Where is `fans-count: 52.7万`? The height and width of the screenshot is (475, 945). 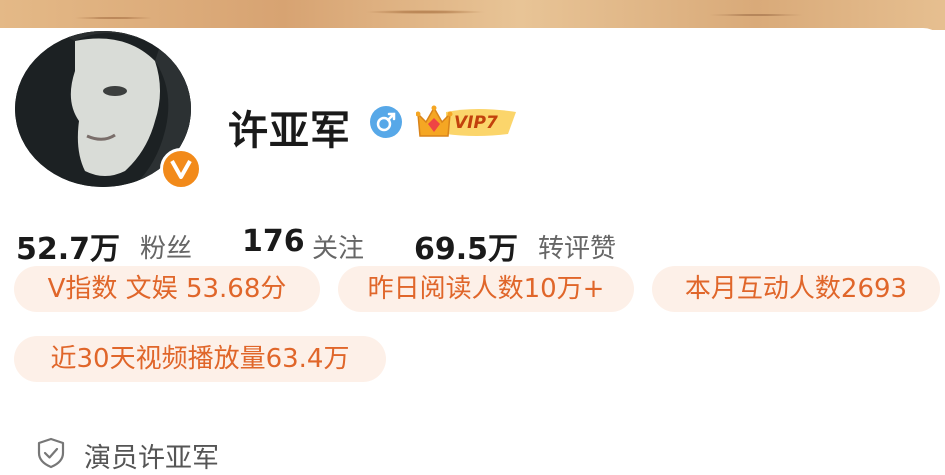 fans-count: 52.7万 is located at coordinates (68, 246).